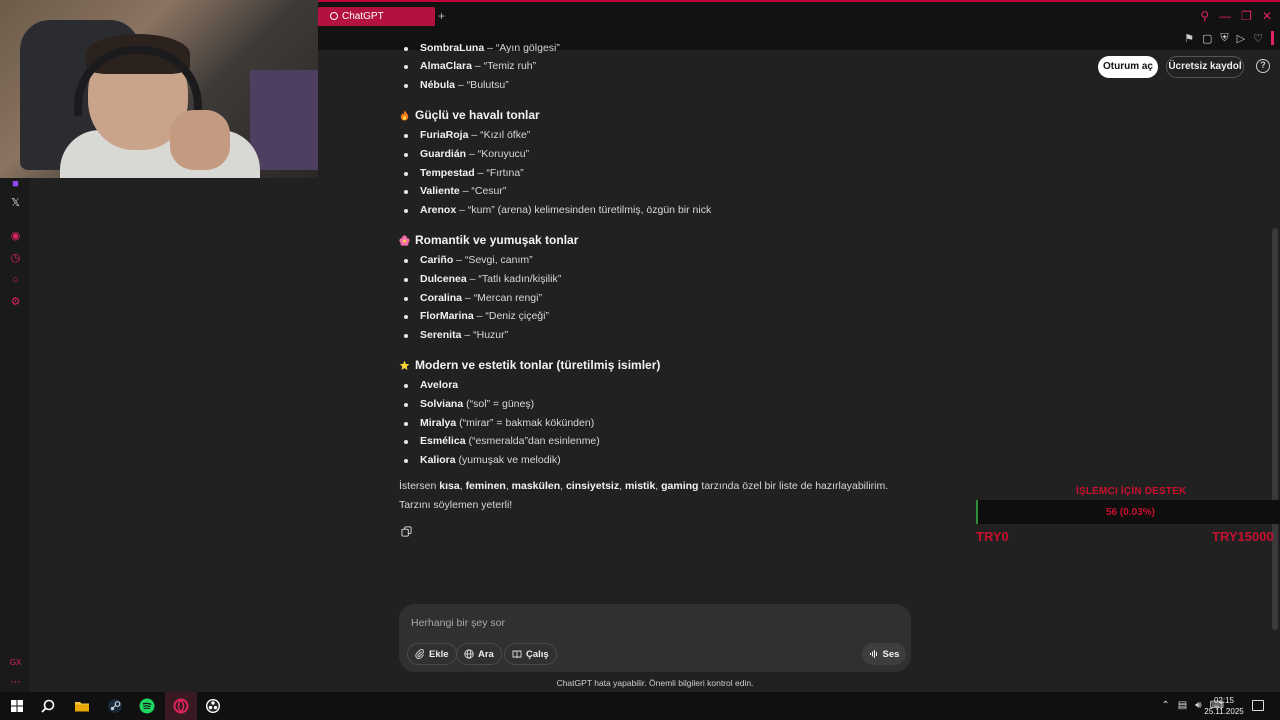  What do you see at coordinates (482, 279) in the screenshot?
I see `list-item: Dulcenea – “Tatlı kadın/kişilik”` at bounding box center [482, 279].